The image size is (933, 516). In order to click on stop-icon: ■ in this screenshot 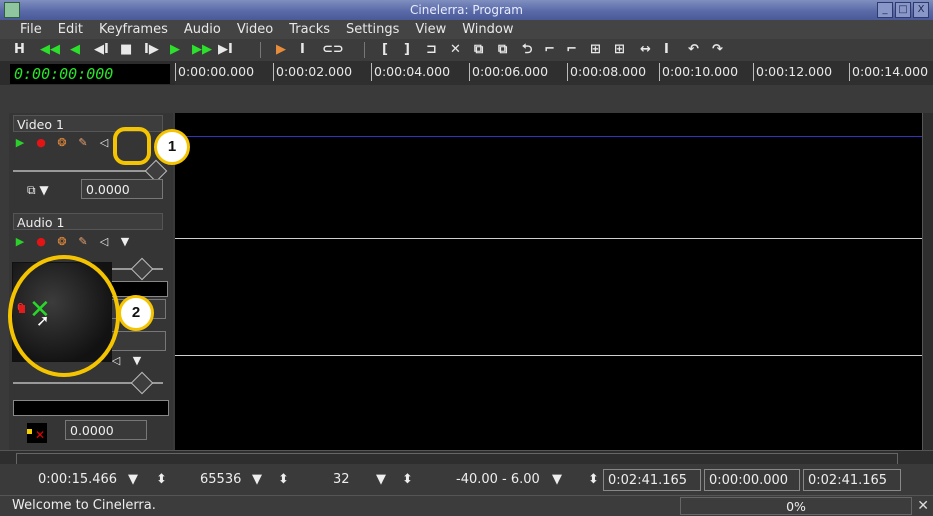, I will do `click(126, 50)`.